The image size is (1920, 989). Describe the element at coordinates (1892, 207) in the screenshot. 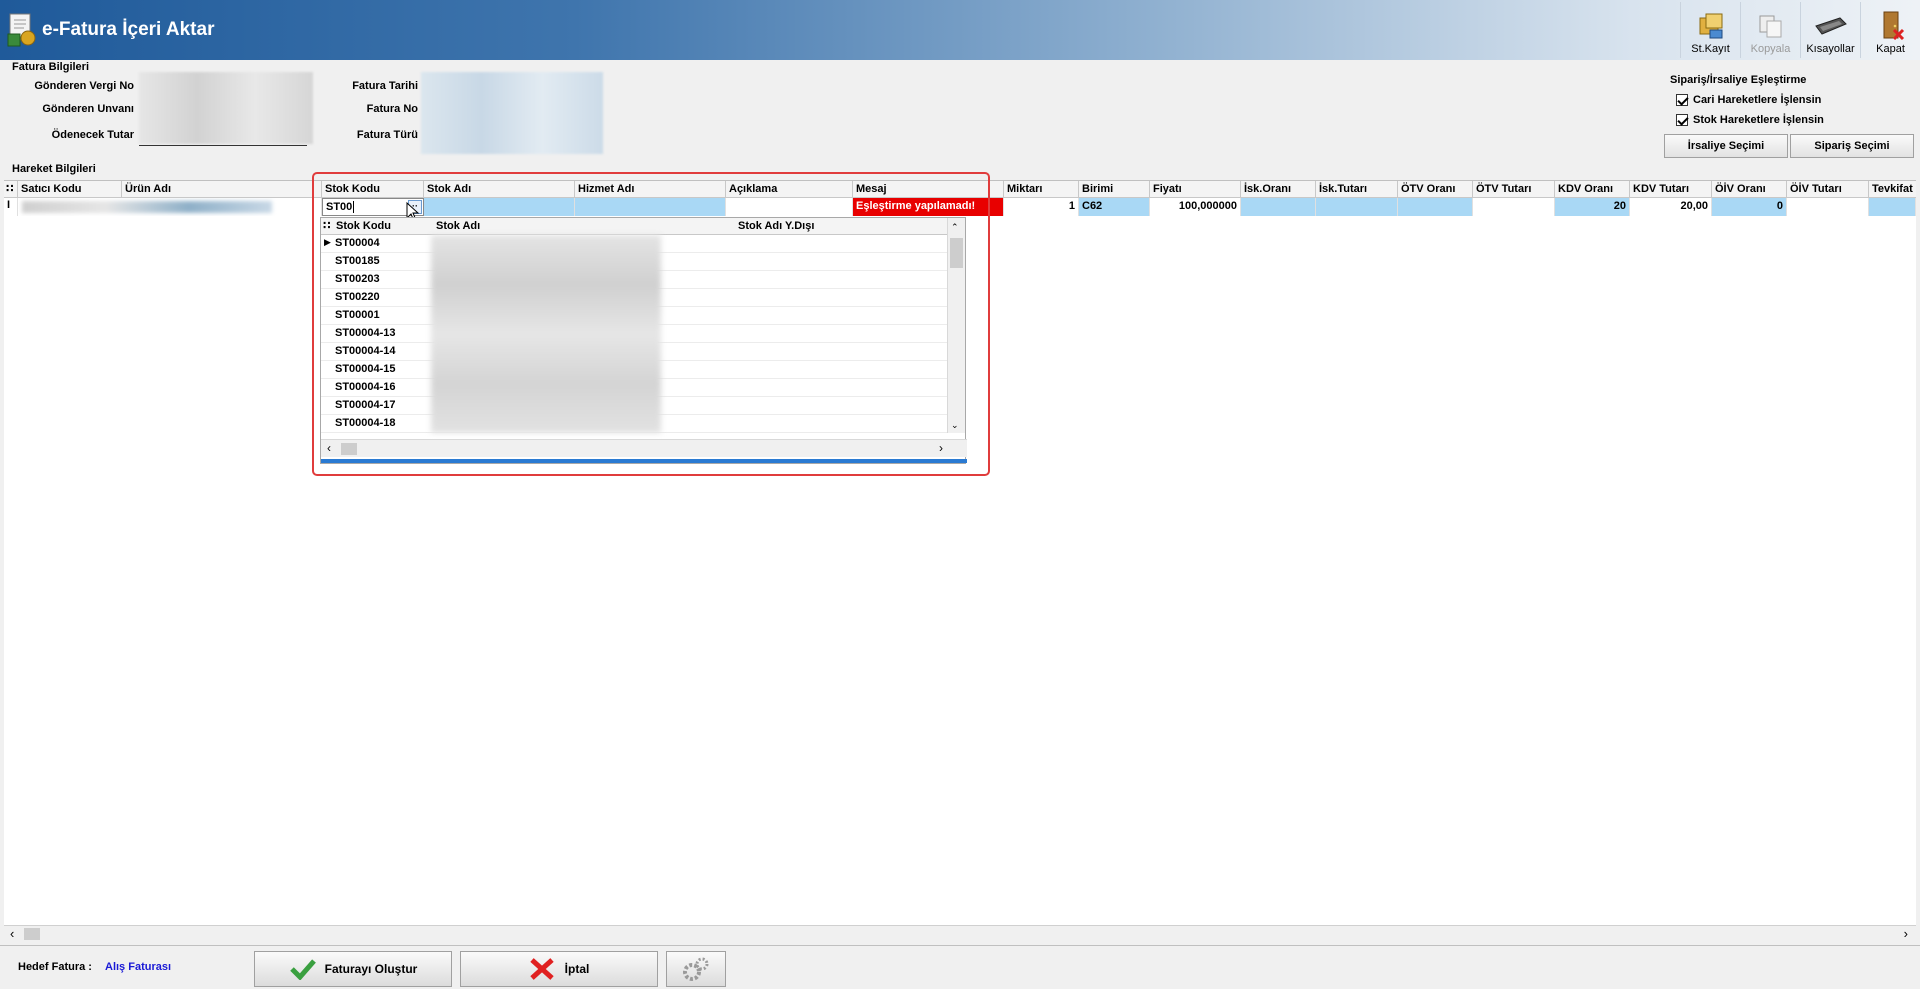

I see `tevkifat-cell` at that location.